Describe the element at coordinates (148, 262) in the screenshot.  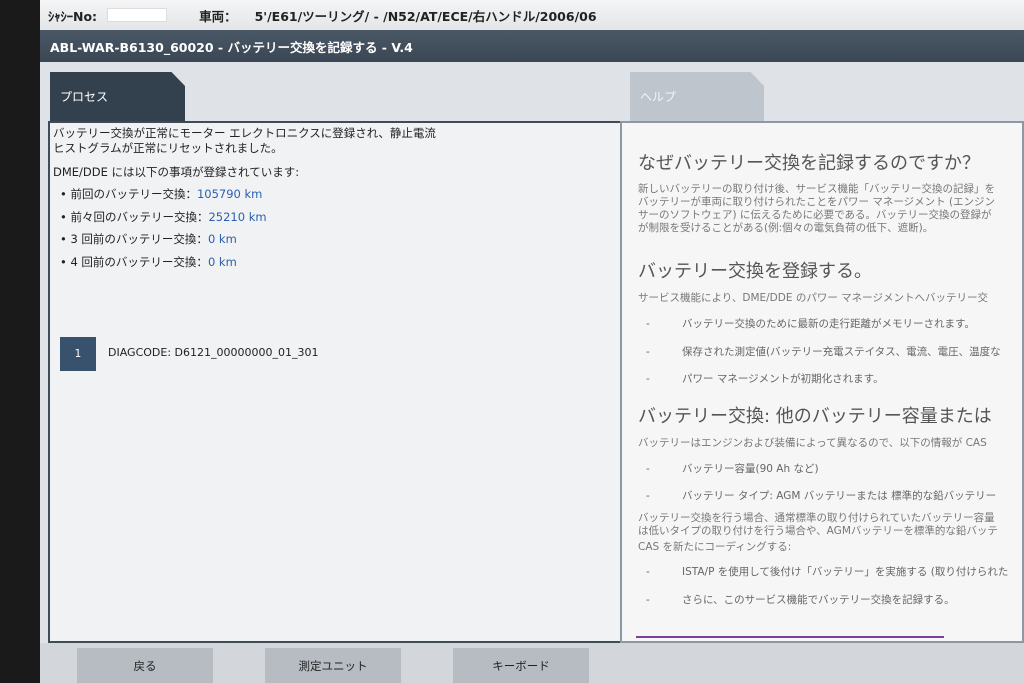
I see `list-item: • 4 回前のバッテリー交換：0 km` at that location.